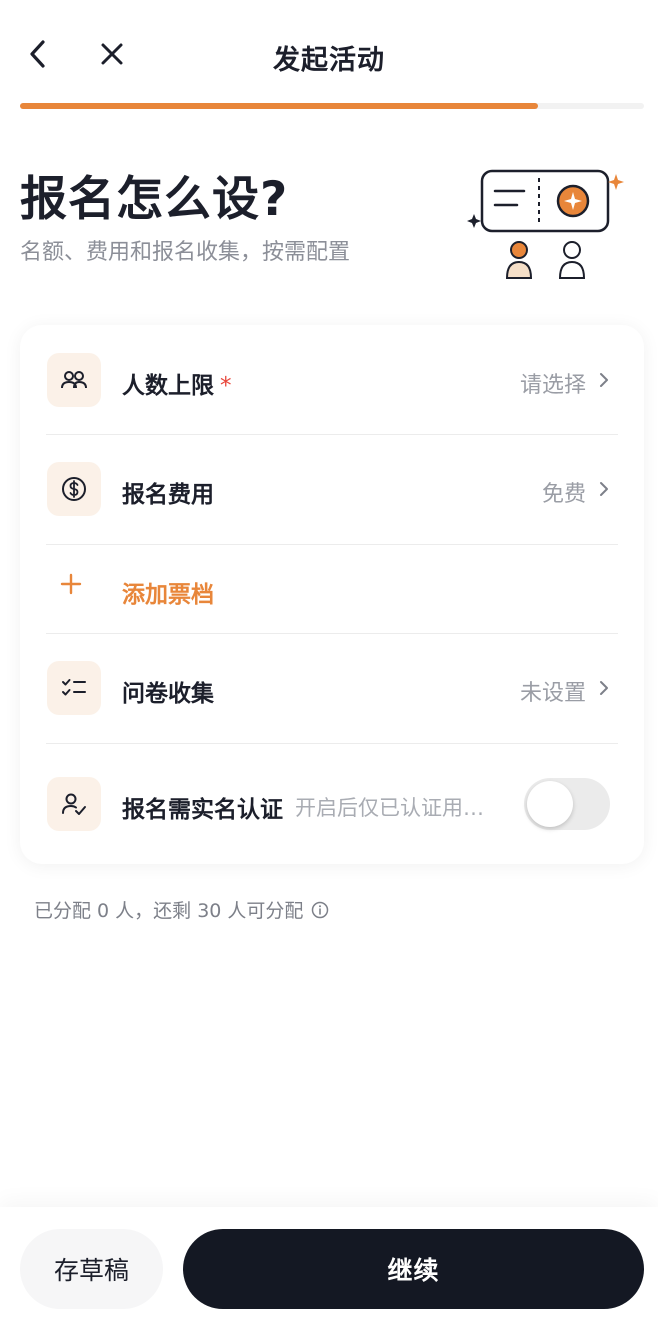 The image size is (658, 1340). What do you see at coordinates (226, 386) in the screenshot?
I see `required-mark: *` at bounding box center [226, 386].